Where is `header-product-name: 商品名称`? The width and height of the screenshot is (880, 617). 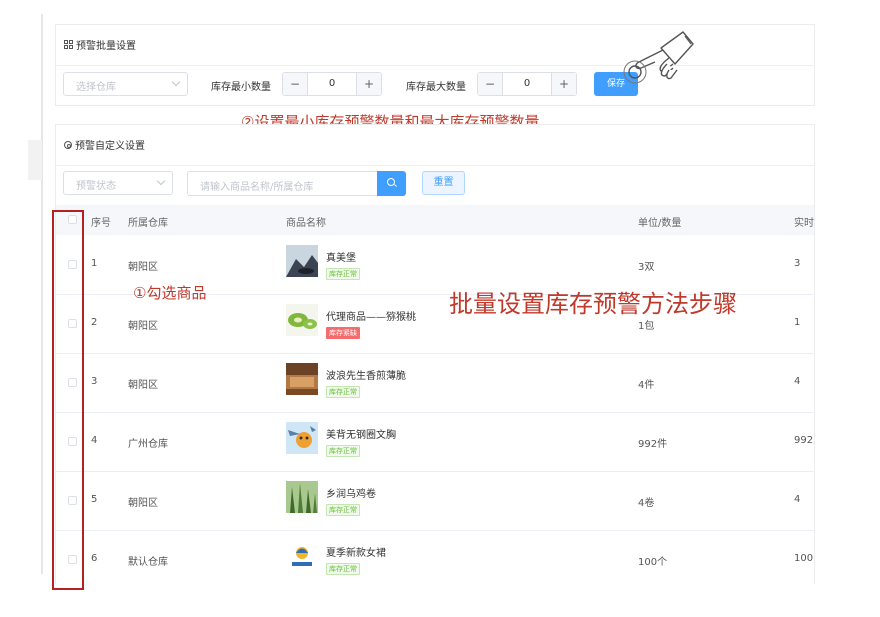 header-product-name: 商品名称 is located at coordinates (306, 223).